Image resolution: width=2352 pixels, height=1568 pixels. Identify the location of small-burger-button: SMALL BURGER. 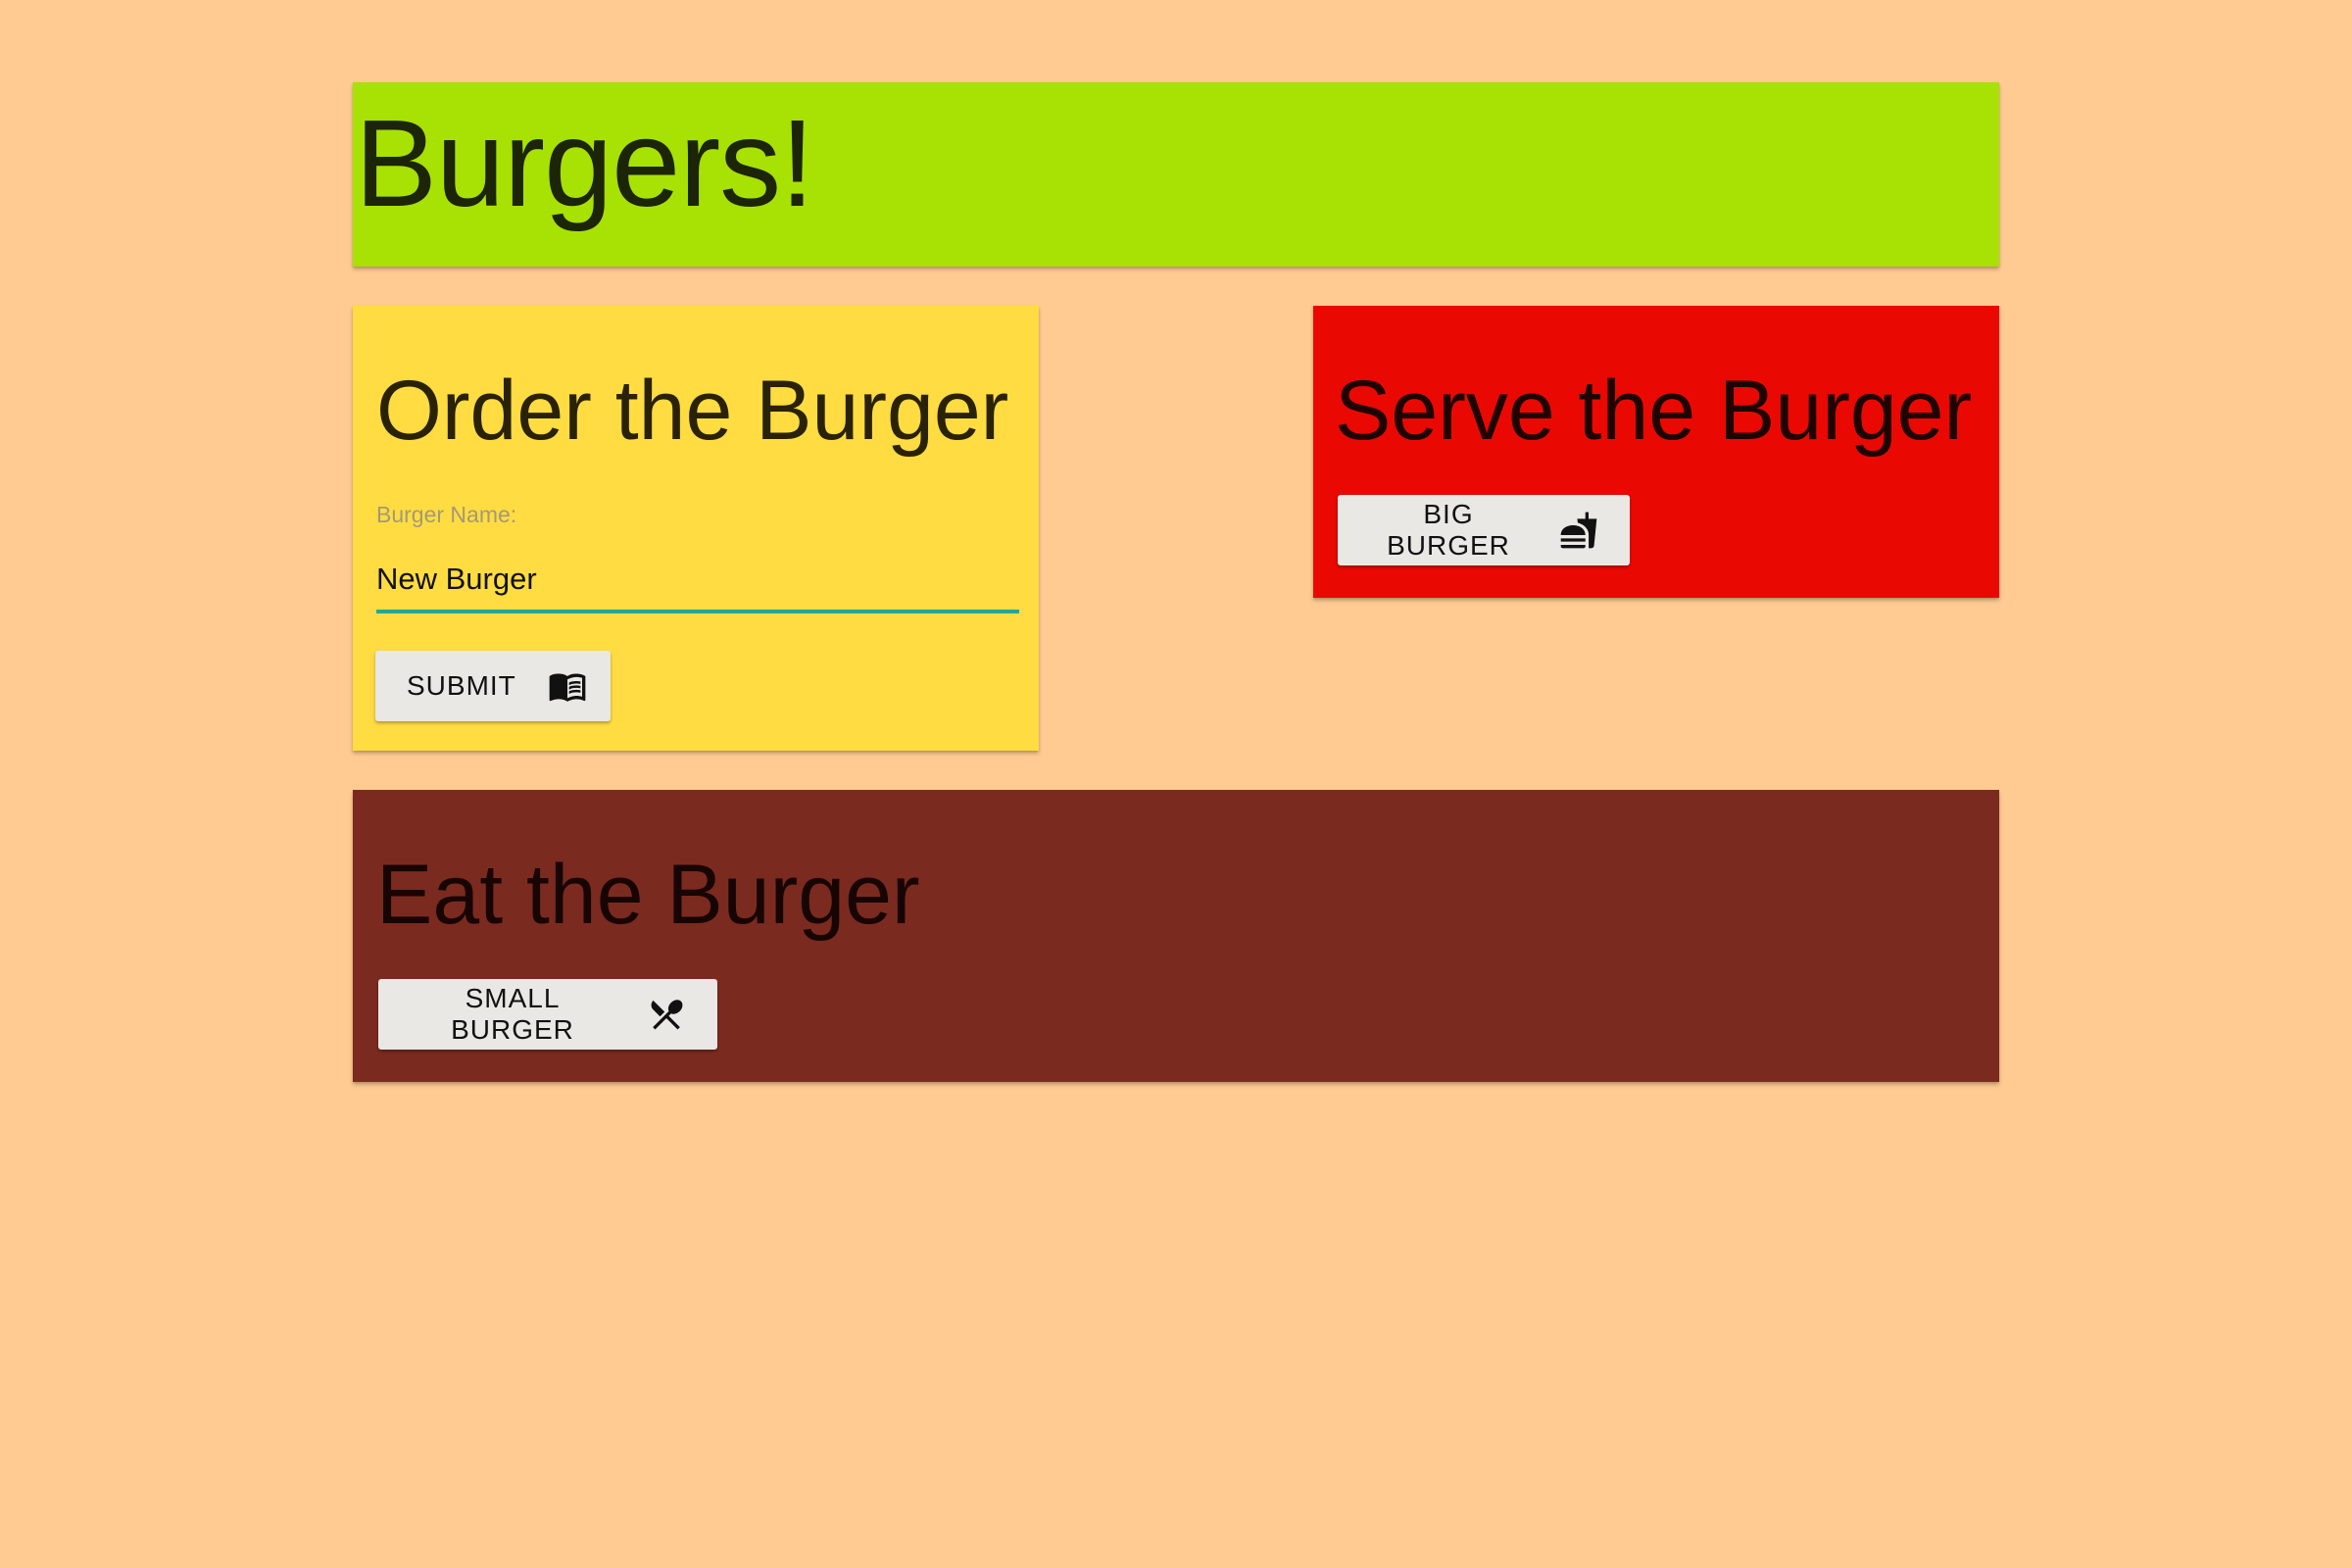
(547, 1014).